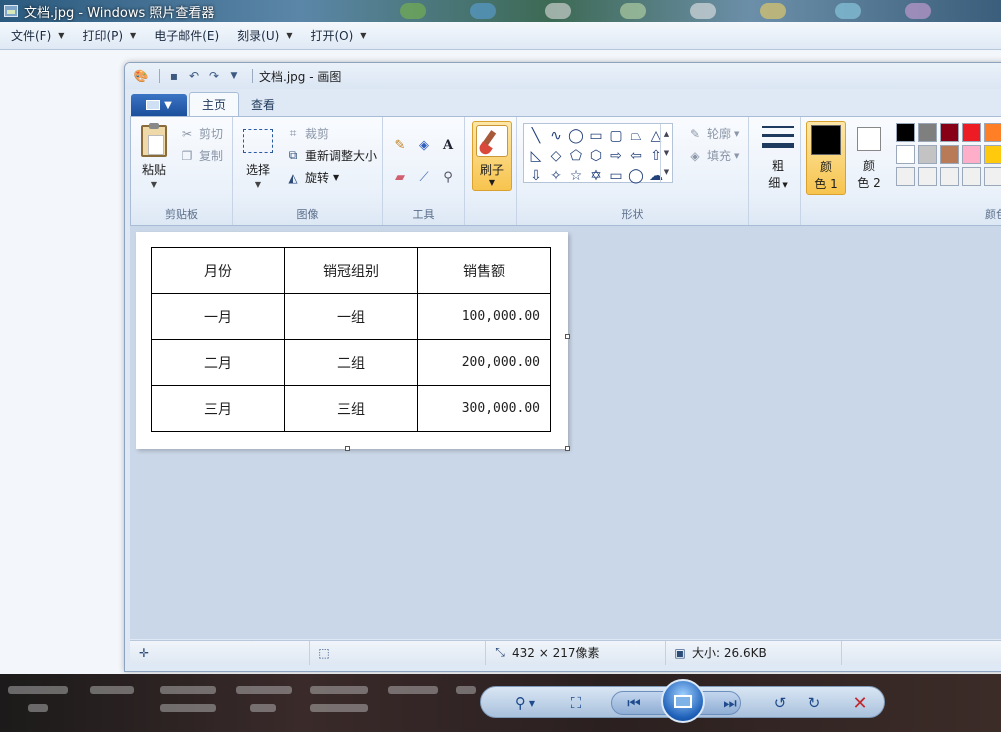 This screenshot has width=1001, height=732. I want to click on tab-home: 主页, so click(214, 104).